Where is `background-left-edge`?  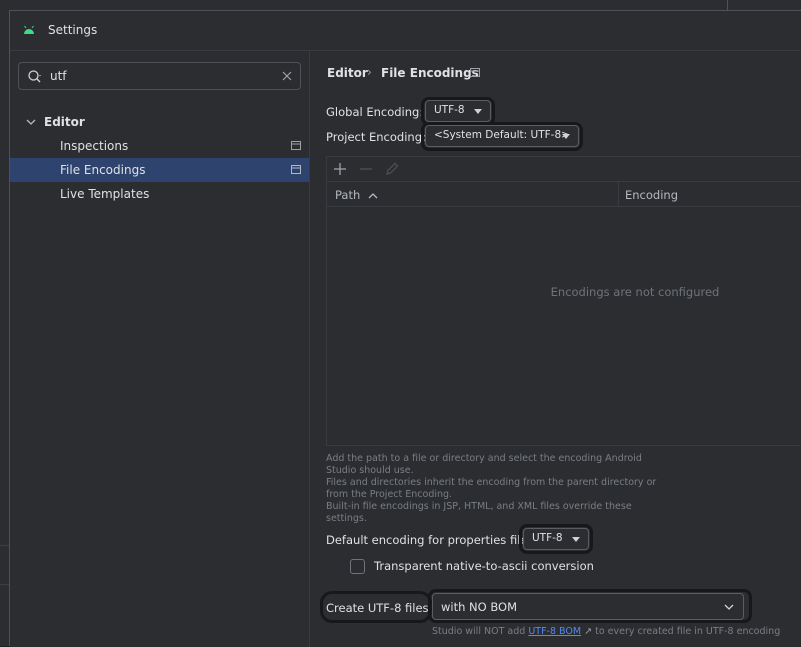 background-left-edge is located at coordinates (4, 328).